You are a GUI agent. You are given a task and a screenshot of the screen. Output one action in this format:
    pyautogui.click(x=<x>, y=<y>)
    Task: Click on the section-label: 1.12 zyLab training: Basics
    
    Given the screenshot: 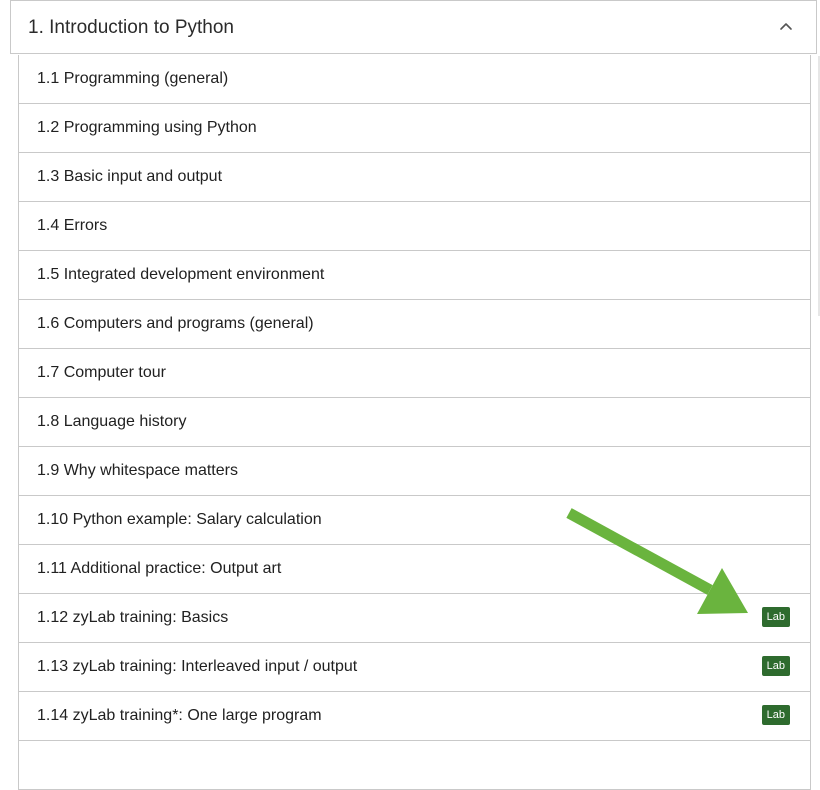 What is the action you would take?
    pyautogui.click(x=133, y=617)
    